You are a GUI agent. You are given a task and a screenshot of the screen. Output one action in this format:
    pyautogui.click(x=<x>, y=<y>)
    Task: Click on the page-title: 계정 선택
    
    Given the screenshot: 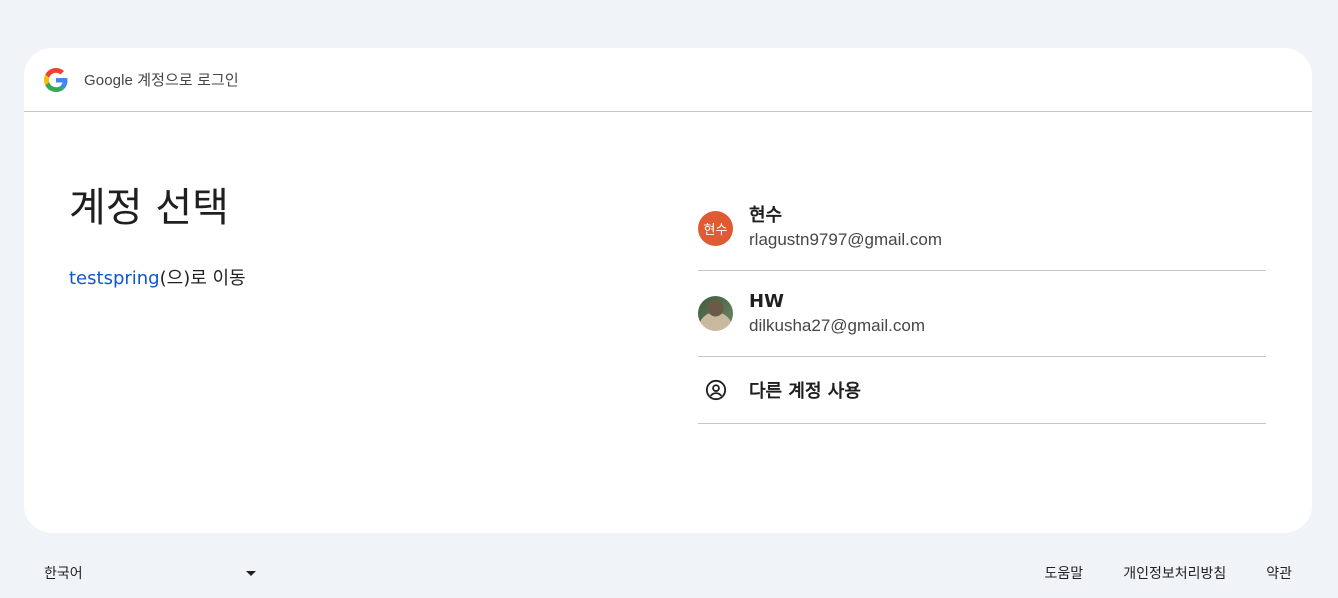 What is the action you would take?
    pyautogui.click(x=149, y=208)
    